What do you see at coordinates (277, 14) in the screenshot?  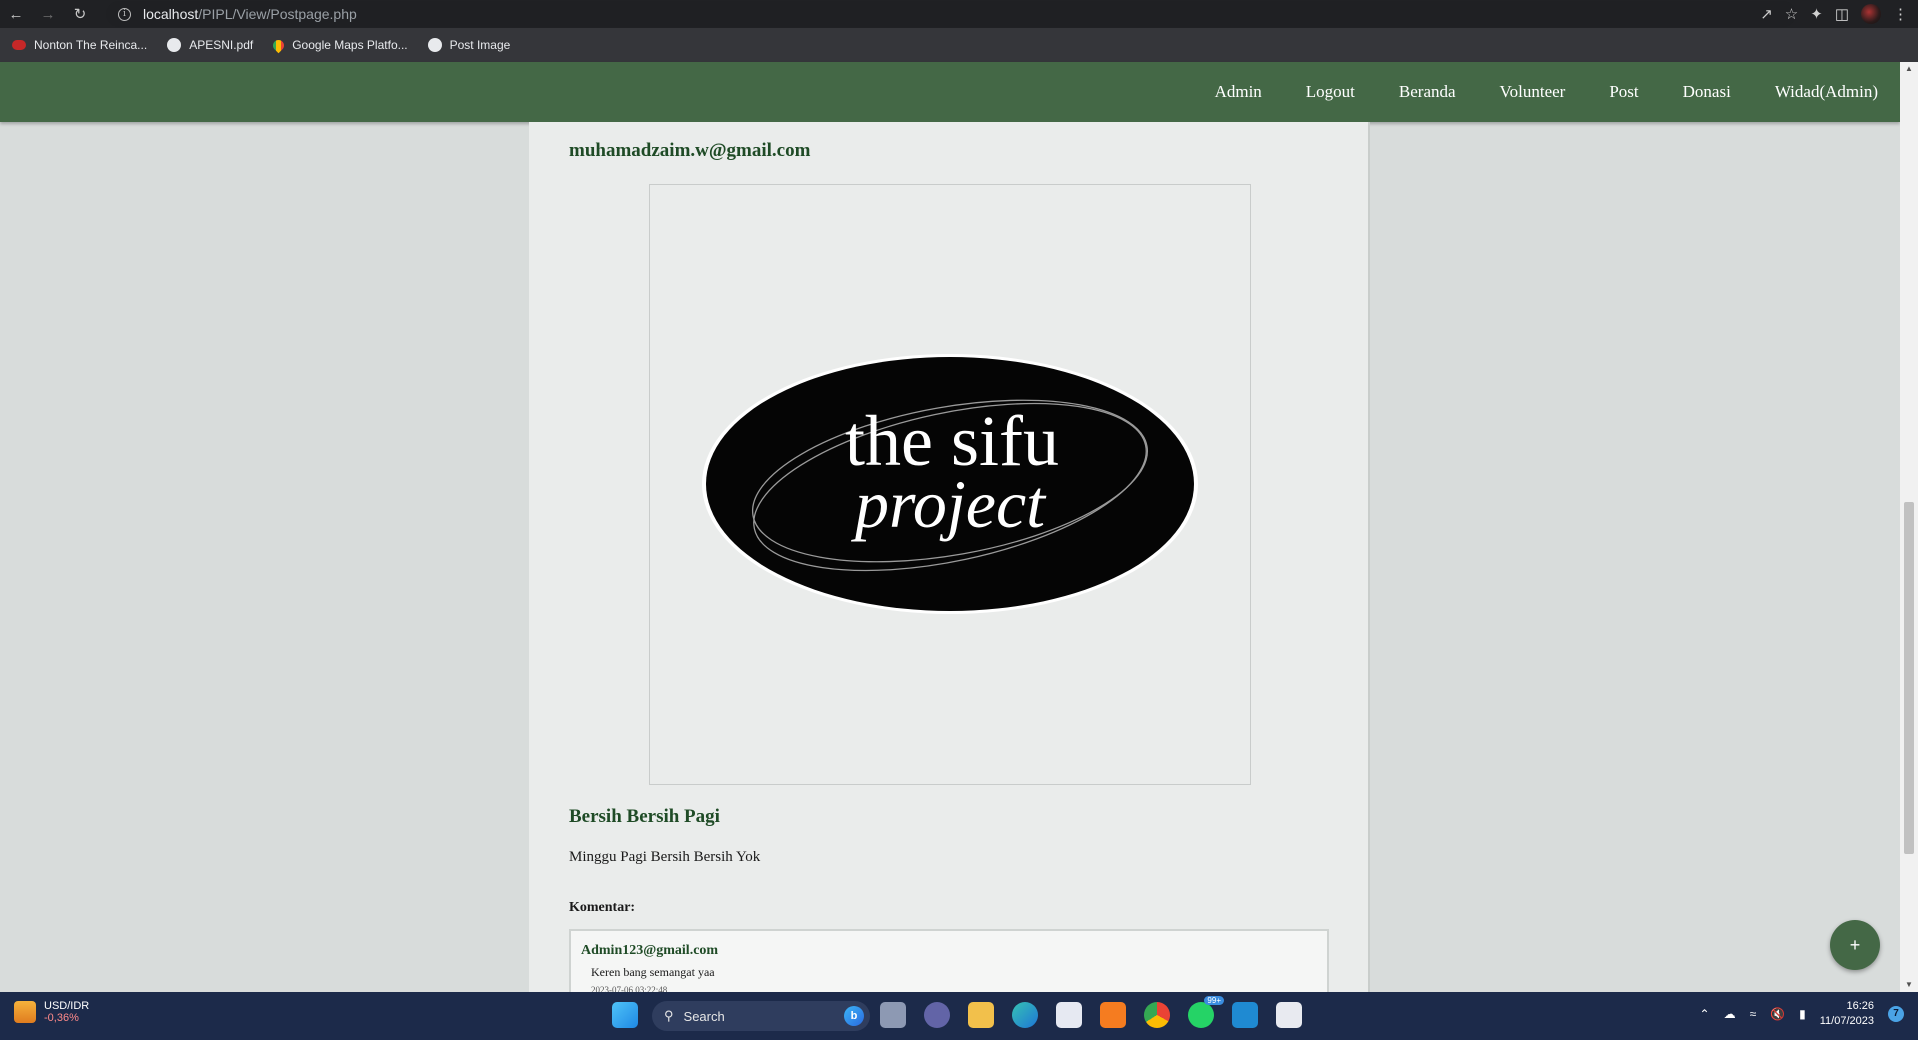 I see `url-path: /PIPL/View/Postpage.php` at bounding box center [277, 14].